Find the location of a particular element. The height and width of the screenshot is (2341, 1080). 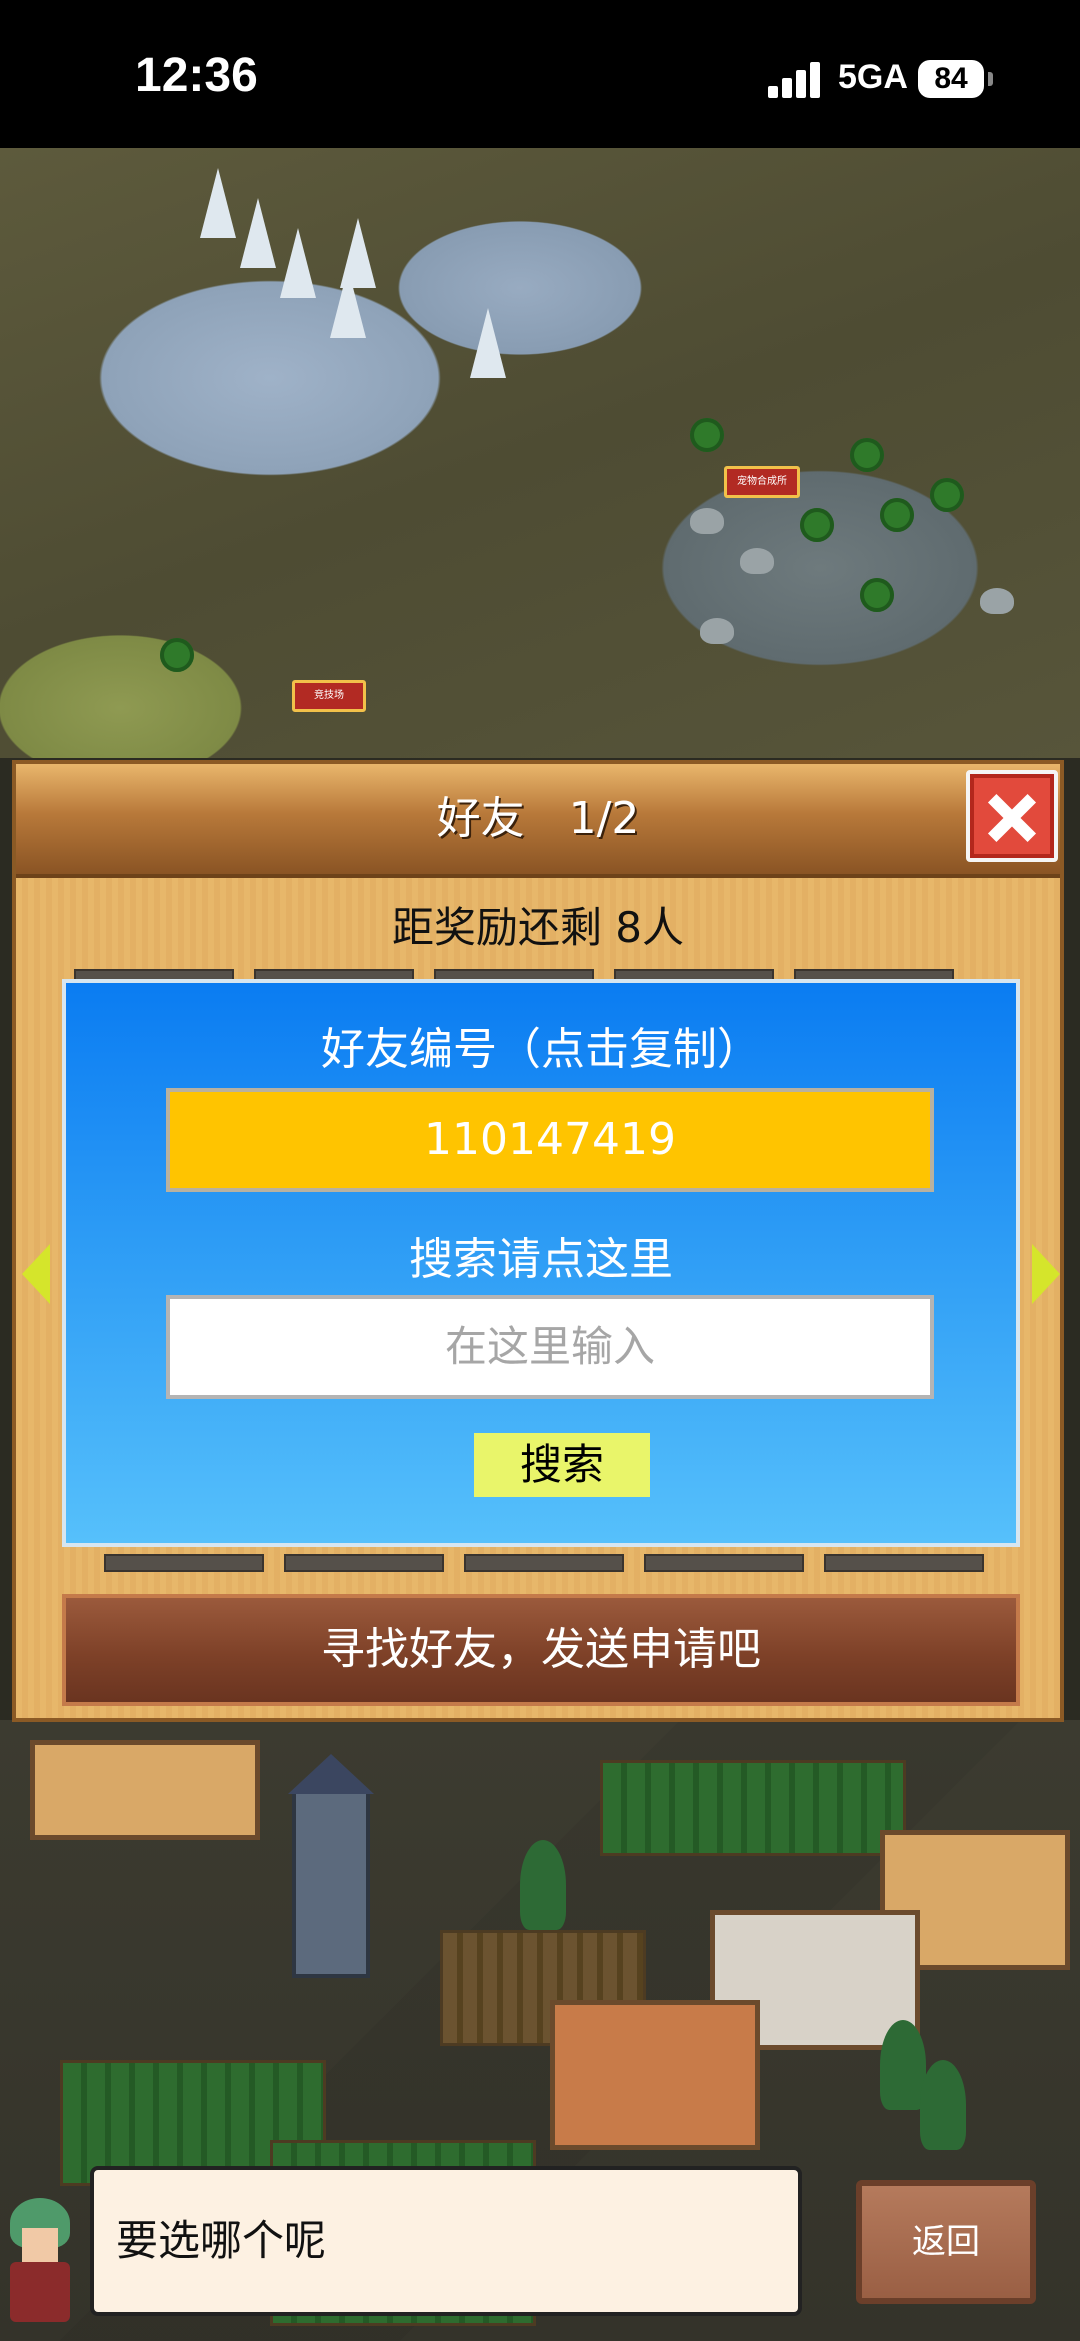

network-type: 5GA is located at coordinates (873, 77).